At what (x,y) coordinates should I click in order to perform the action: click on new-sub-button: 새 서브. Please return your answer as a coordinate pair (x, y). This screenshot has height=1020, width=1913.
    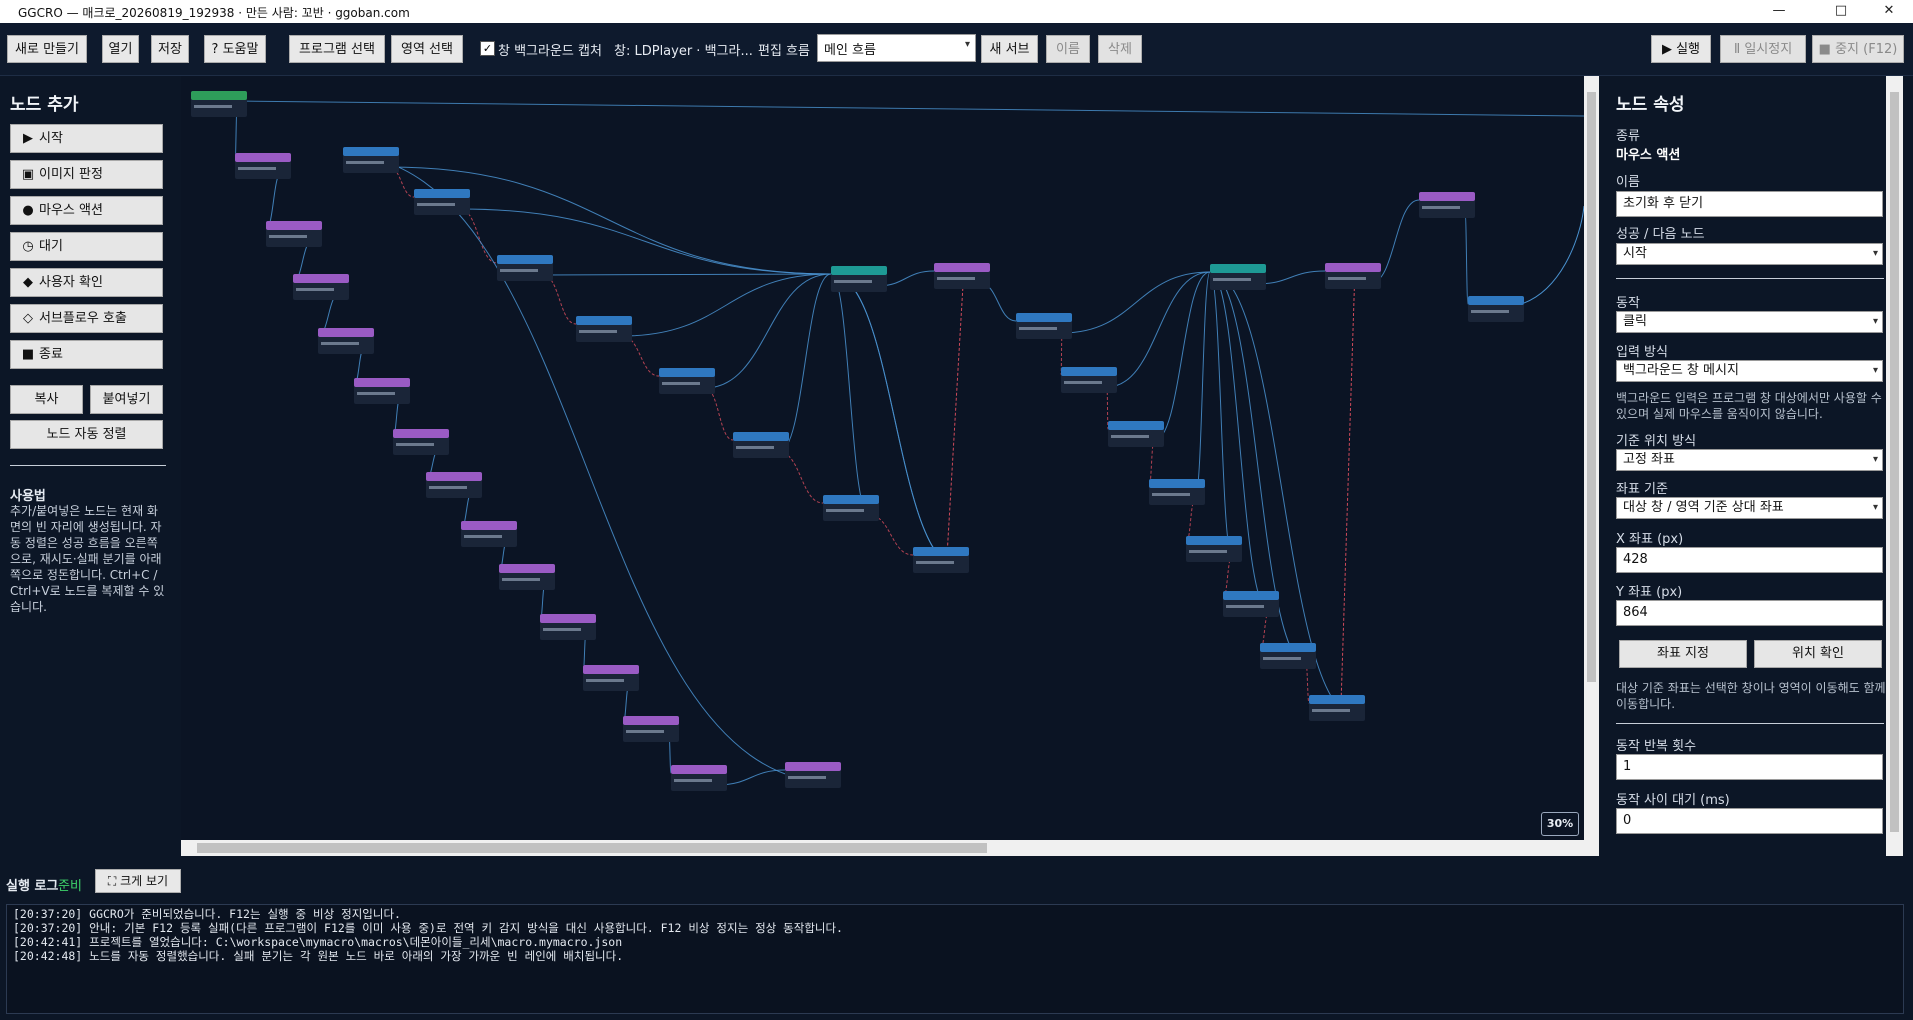
    Looking at the image, I should click on (1009, 49).